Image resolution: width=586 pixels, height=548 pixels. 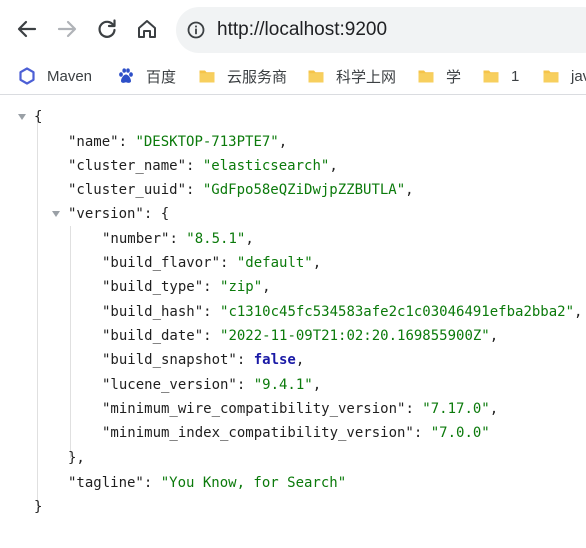 I want to click on json-version-close: },, so click(x=76, y=458).